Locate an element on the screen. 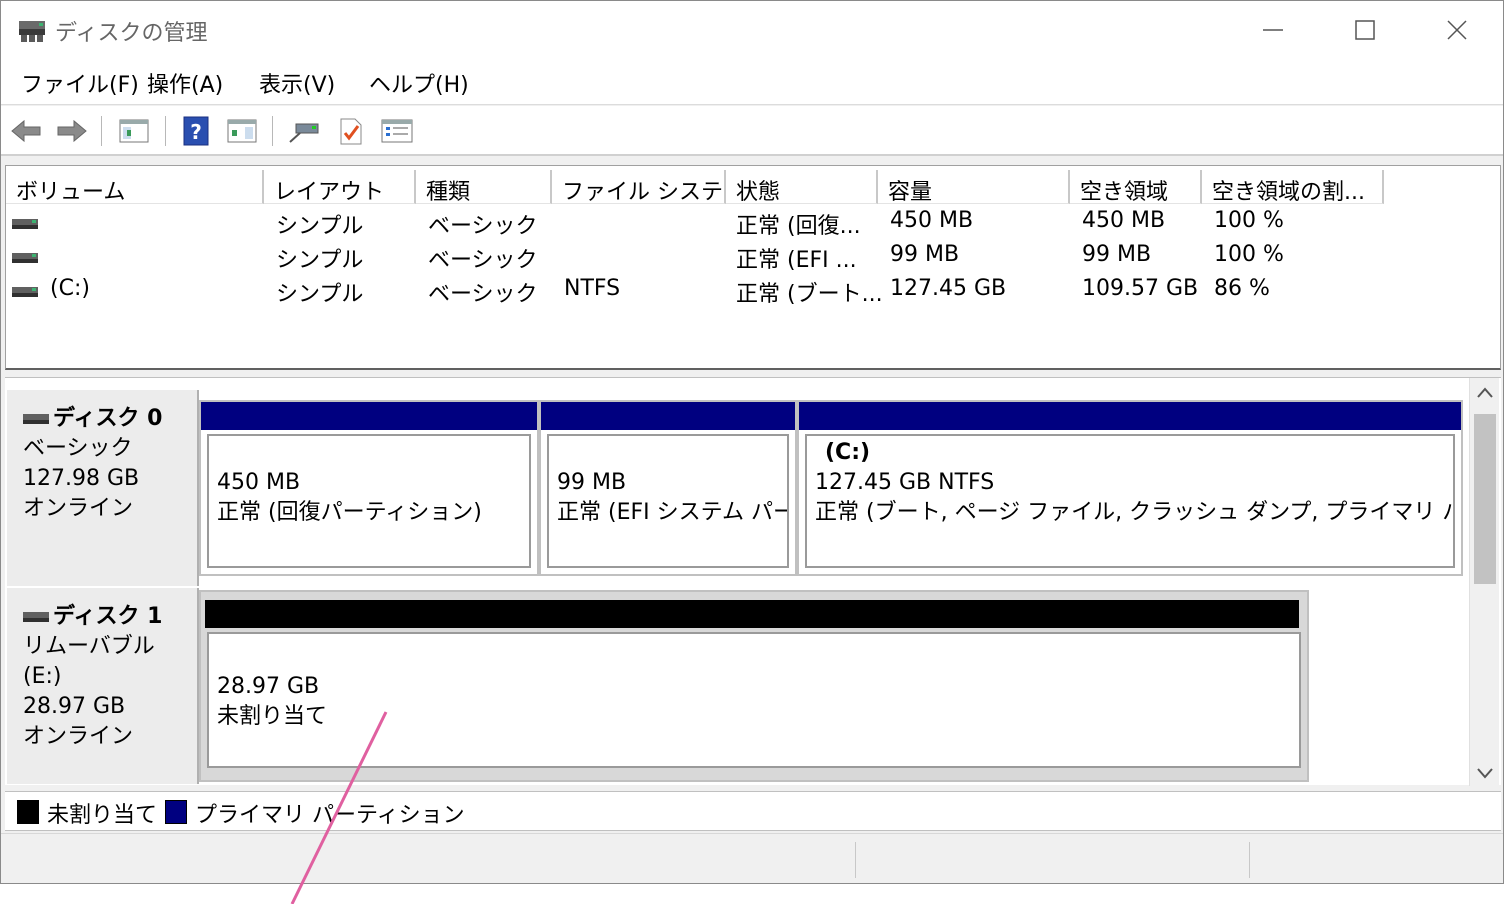 The width and height of the screenshot is (1504, 904). column-header-layout: レイアウト is located at coordinates (340, 187).